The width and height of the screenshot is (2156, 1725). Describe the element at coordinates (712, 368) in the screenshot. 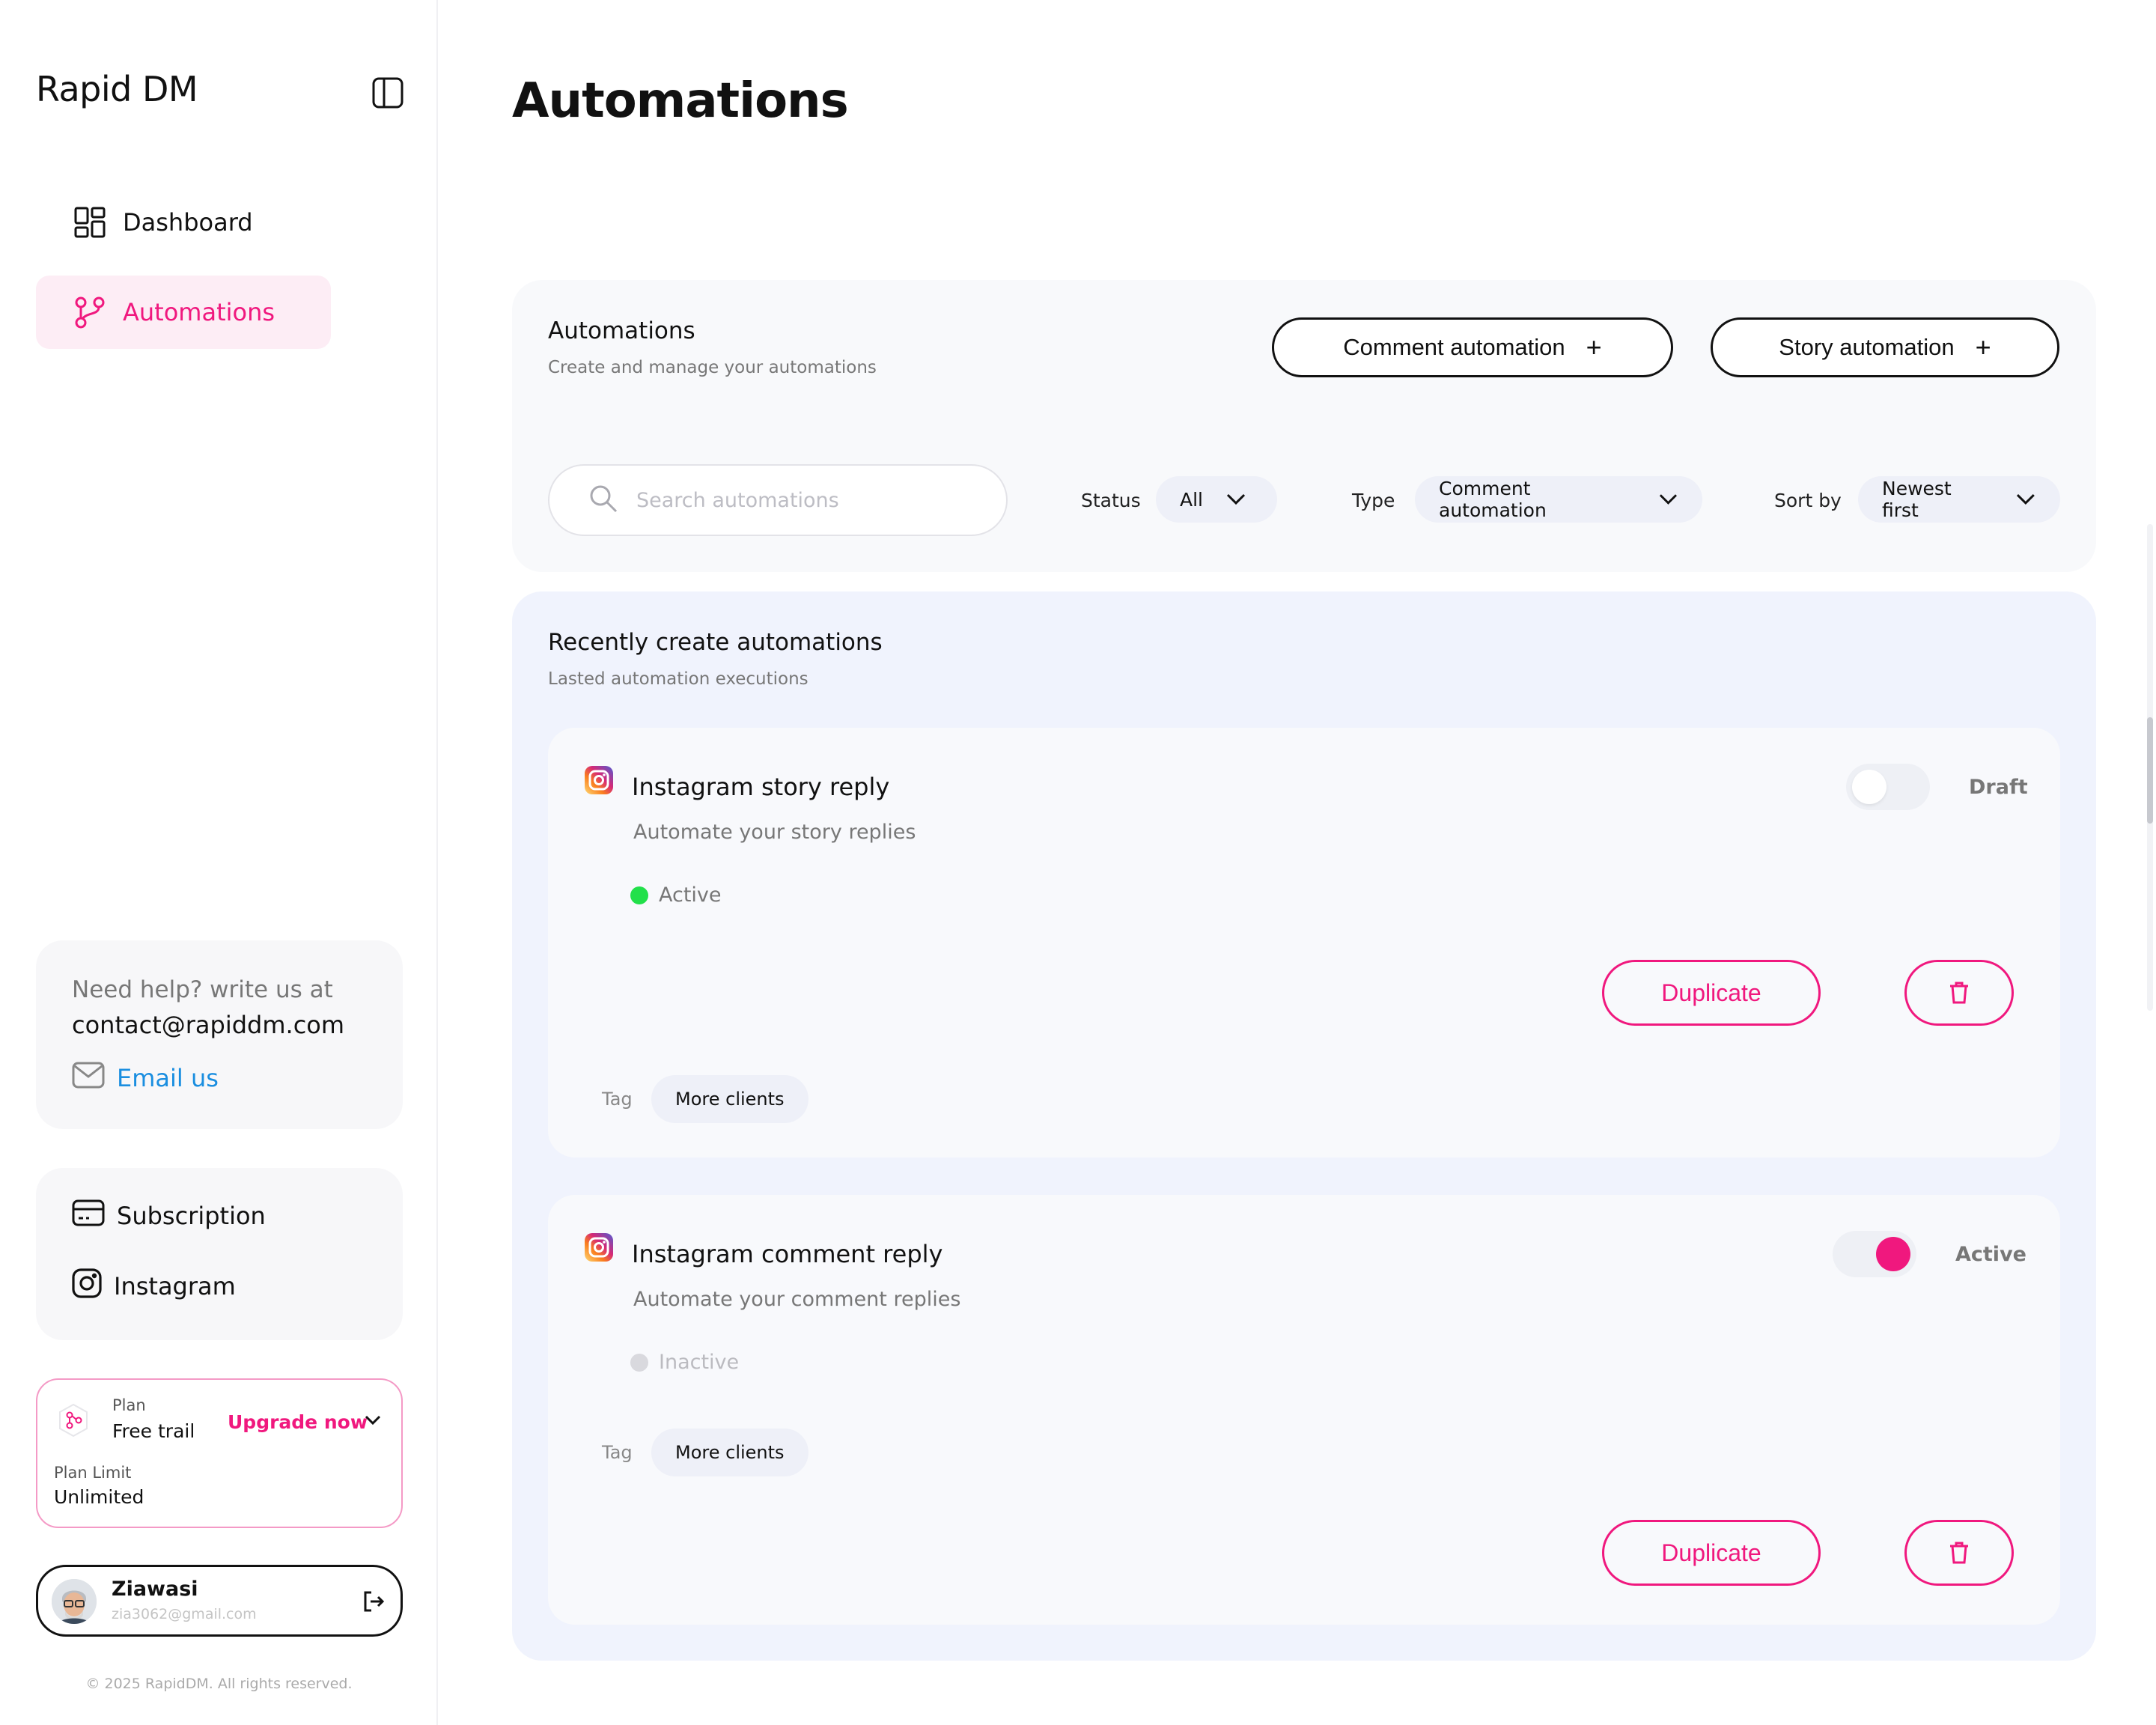

I see `header-card-subtitle: Create and manage your automations` at that location.